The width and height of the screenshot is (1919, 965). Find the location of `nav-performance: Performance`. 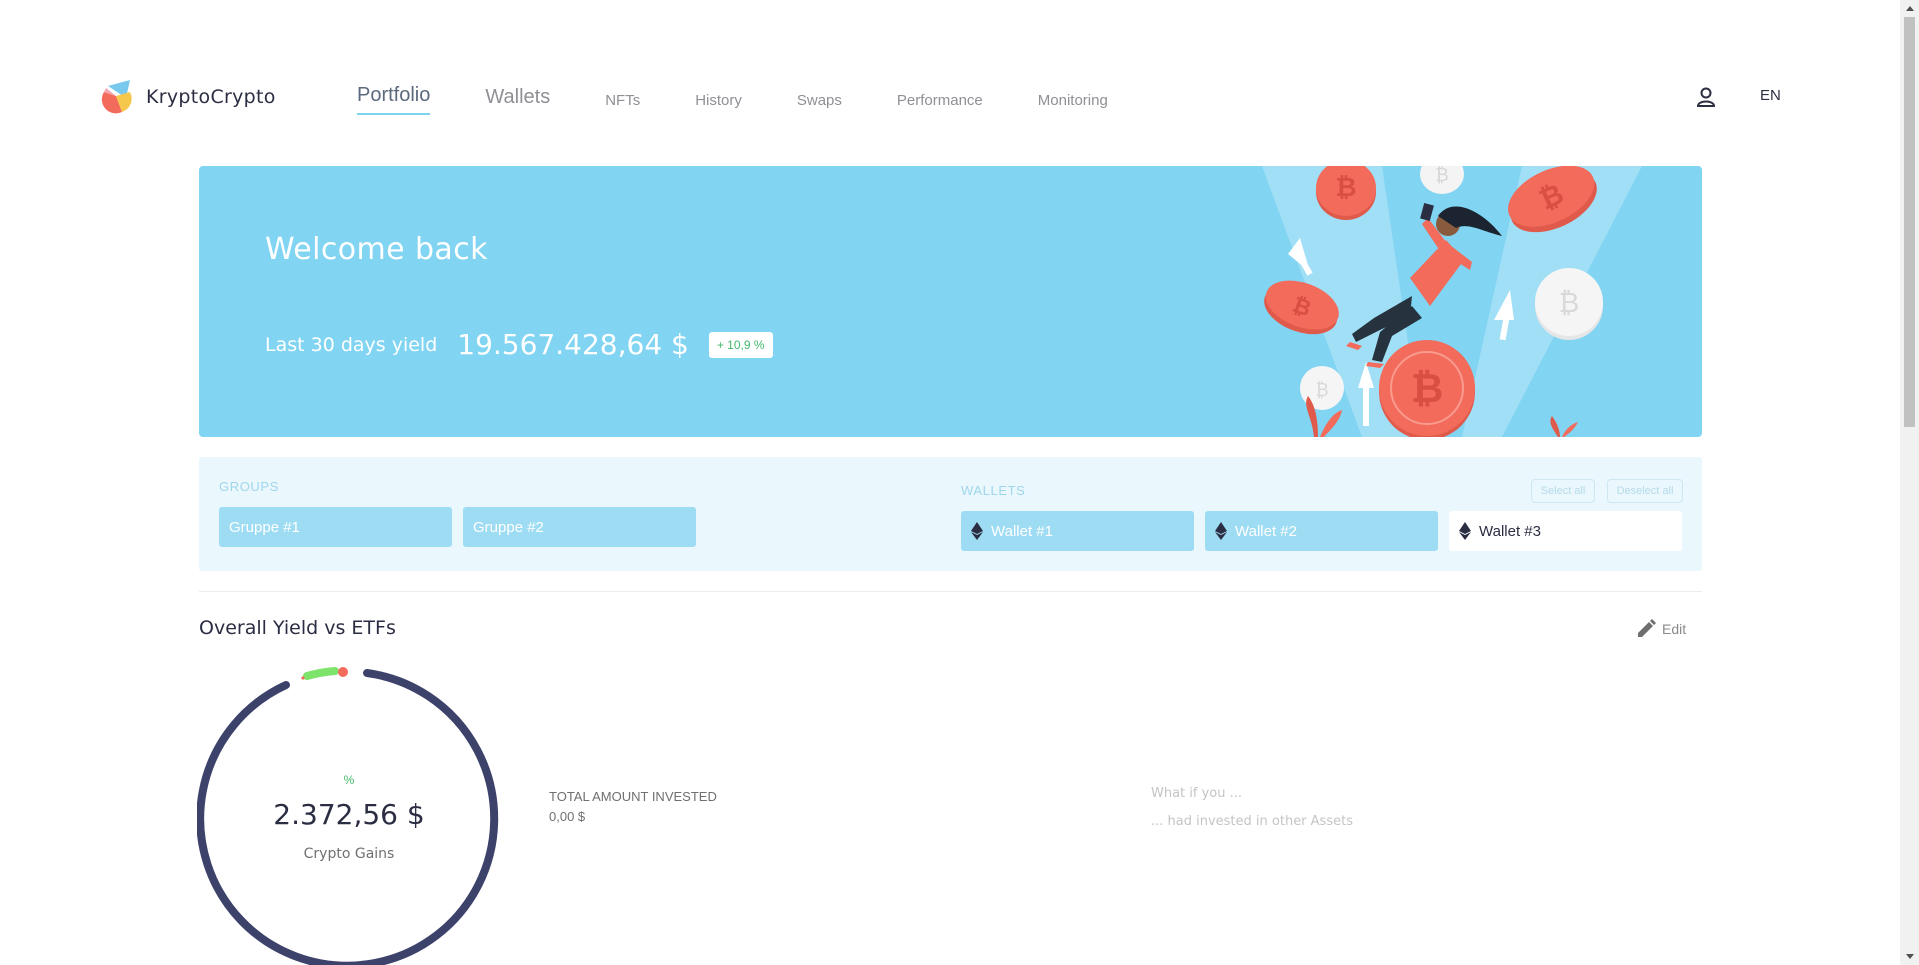

nav-performance: Performance is located at coordinates (940, 103).